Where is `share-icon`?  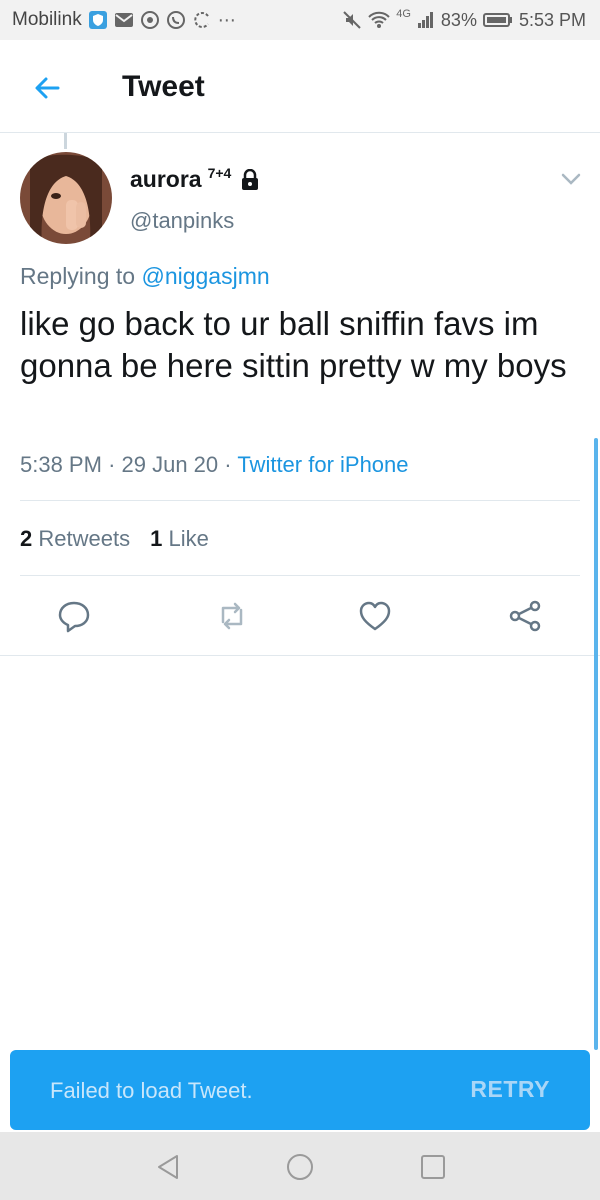
share-icon is located at coordinates (525, 616).